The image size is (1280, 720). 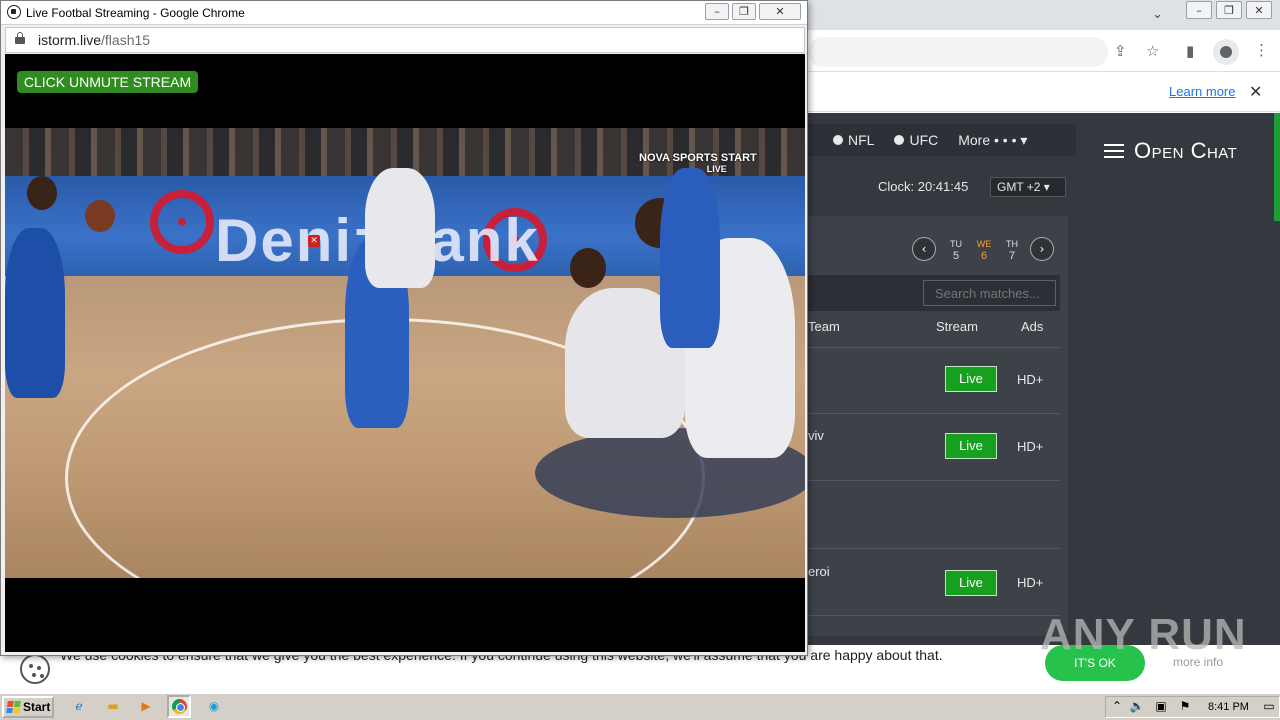 I want to click on column-header-team: Team, so click(x=824, y=326).